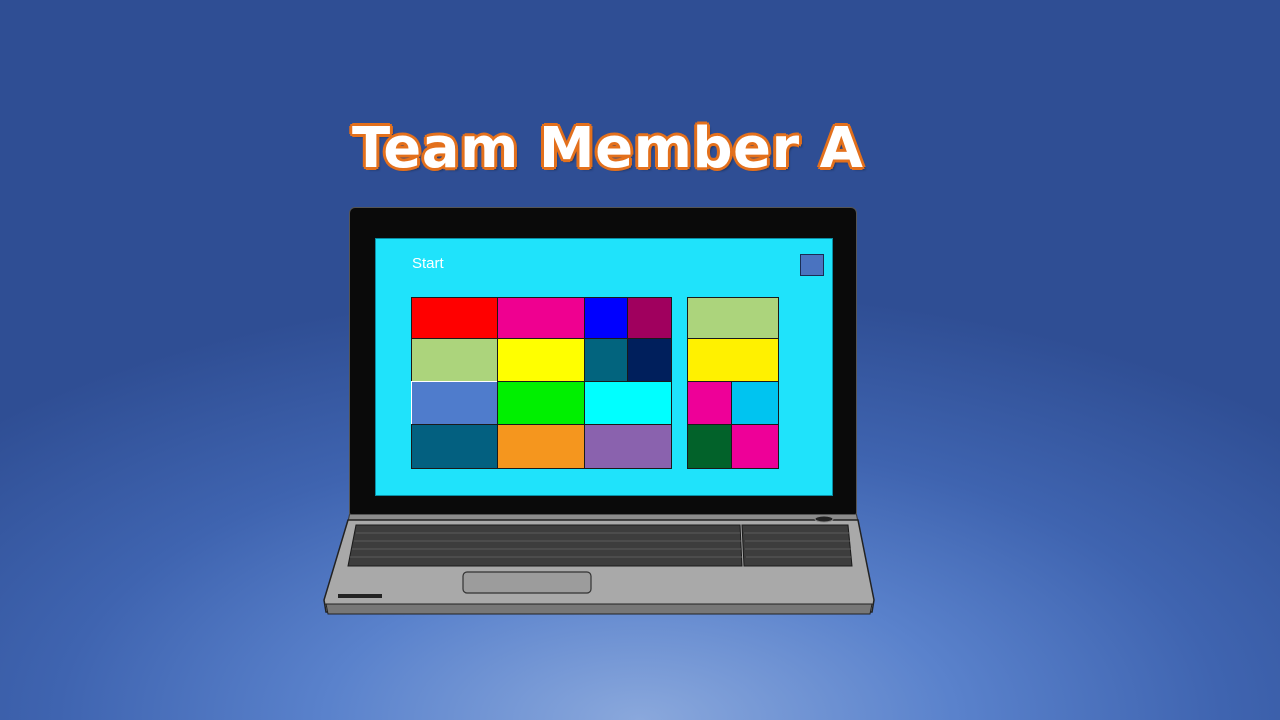 This screenshot has height=720, width=1280. What do you see at coordinates (428, 263) in the screenshot?
I see `start-label: Start` at bounding box center [428, 263].